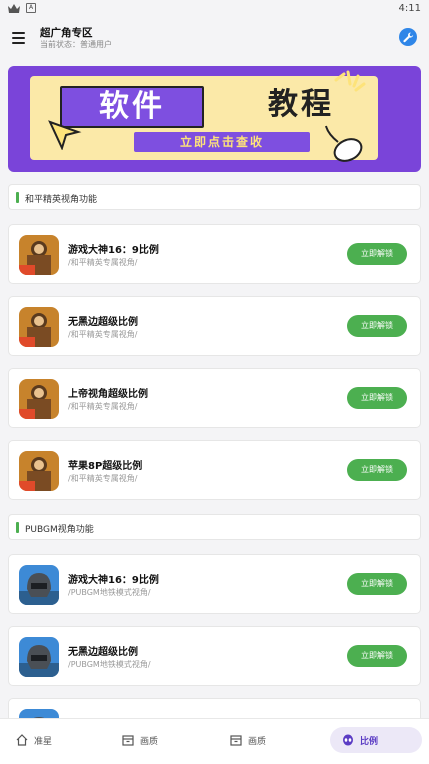 This screenshot has height=764, width=429. Describe the element at coordinates (59, 530) in the screenshot. I see `section-title: PUBGM视角功能` at that location.